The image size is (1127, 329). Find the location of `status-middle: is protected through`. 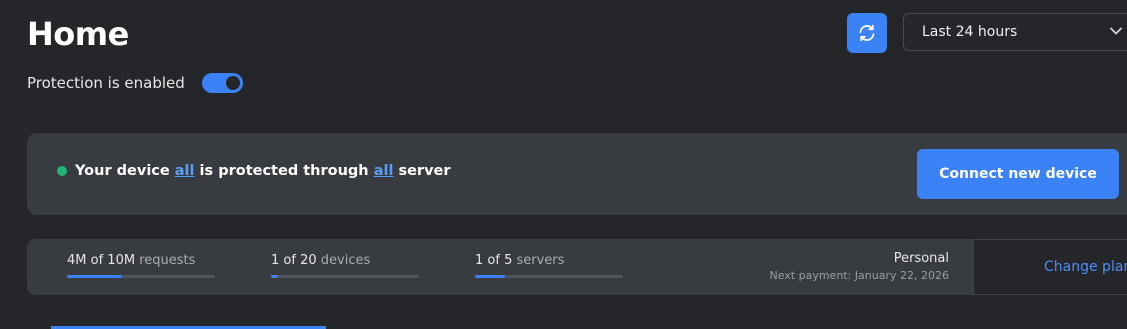

status-middle: is protected through is located at coordinates (284, 171).